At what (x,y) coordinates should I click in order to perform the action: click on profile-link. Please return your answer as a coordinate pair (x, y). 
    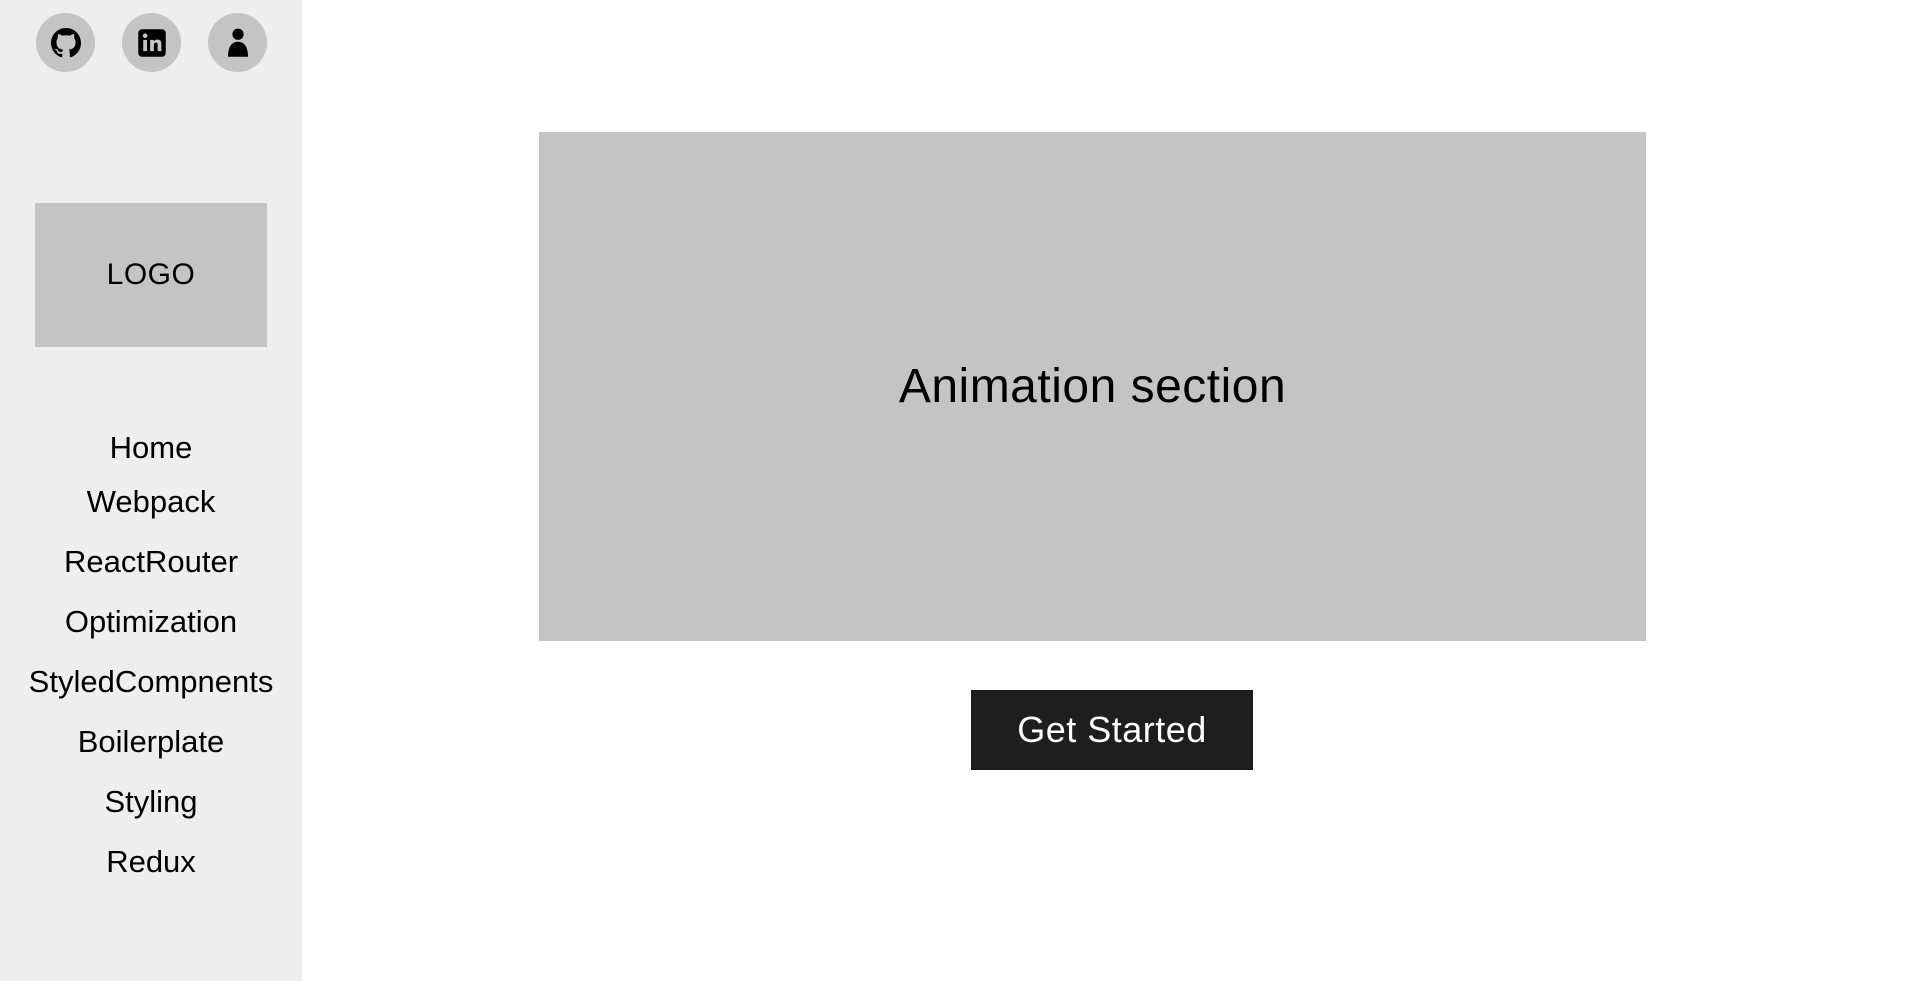
    Looking at the image, I should click on (237, 42).